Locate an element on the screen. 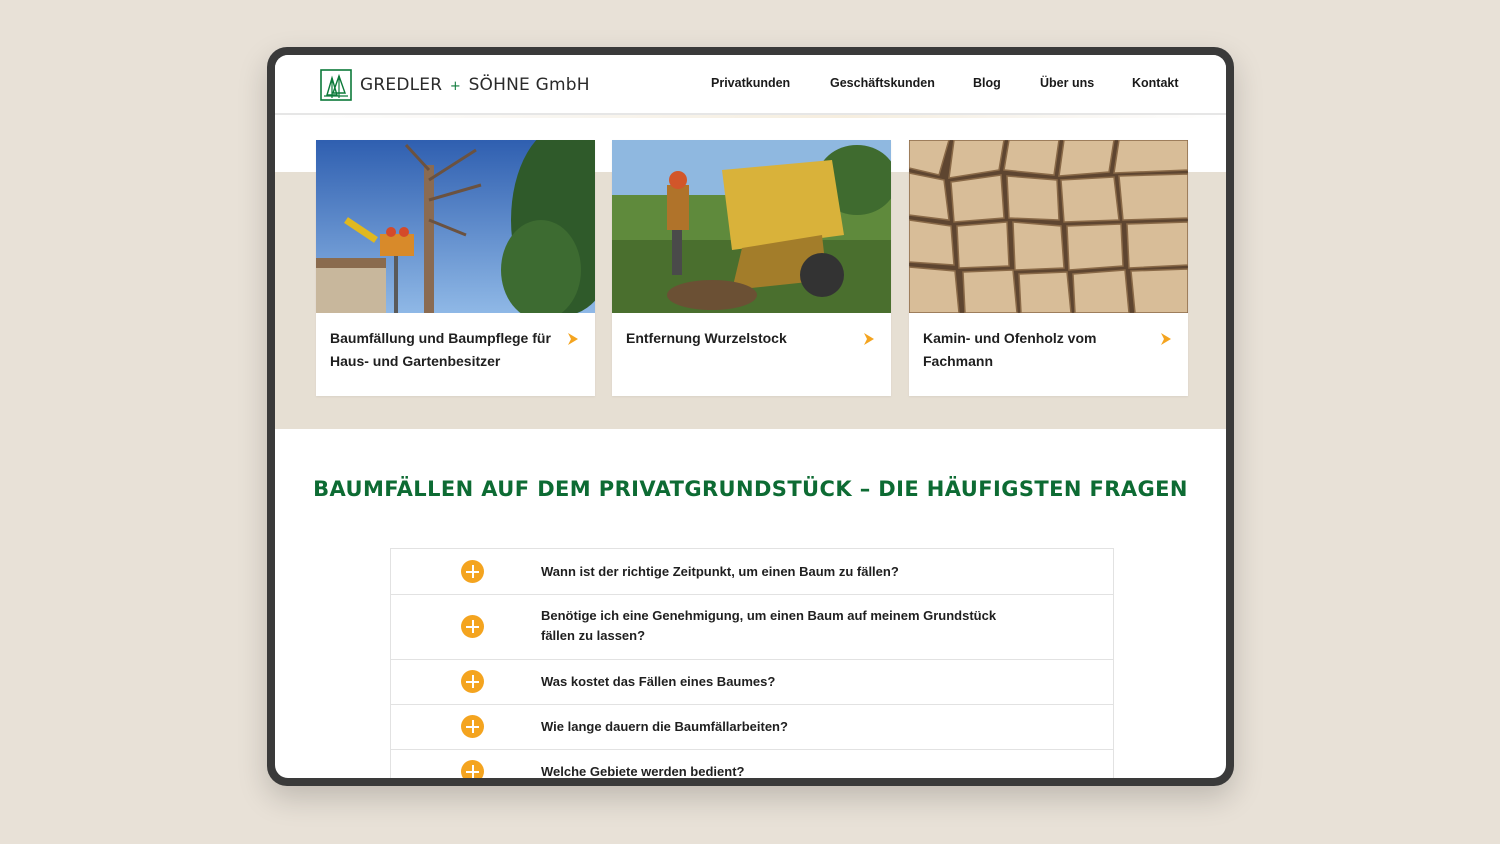 The width and height of the screenshot is (1500, 844). nav-kontakt: Kontakt is located at coordinates (1155, 83).